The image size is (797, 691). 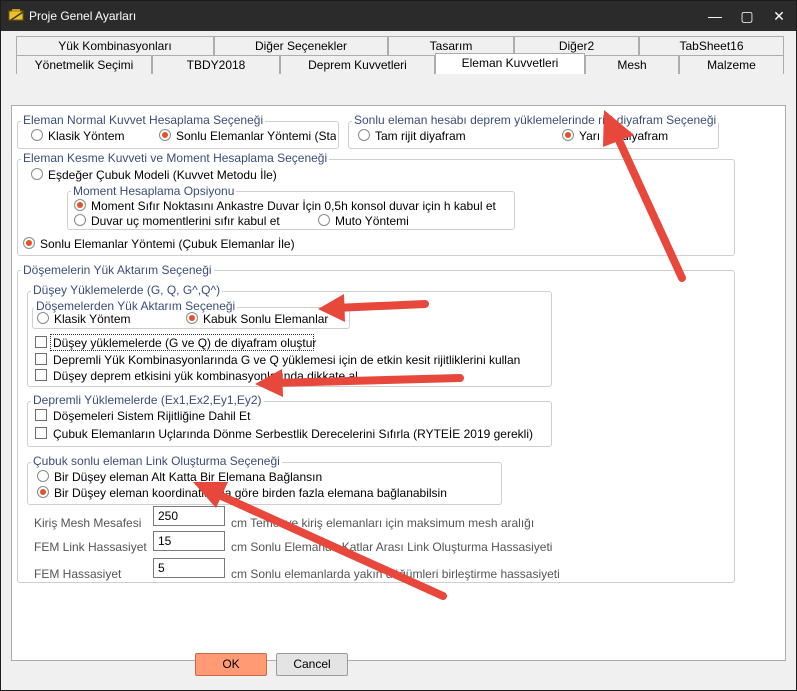 I want to click on tab-deprem-kuvvetleri: Deprem Kuvvetleri, so click(x=357, y=64).